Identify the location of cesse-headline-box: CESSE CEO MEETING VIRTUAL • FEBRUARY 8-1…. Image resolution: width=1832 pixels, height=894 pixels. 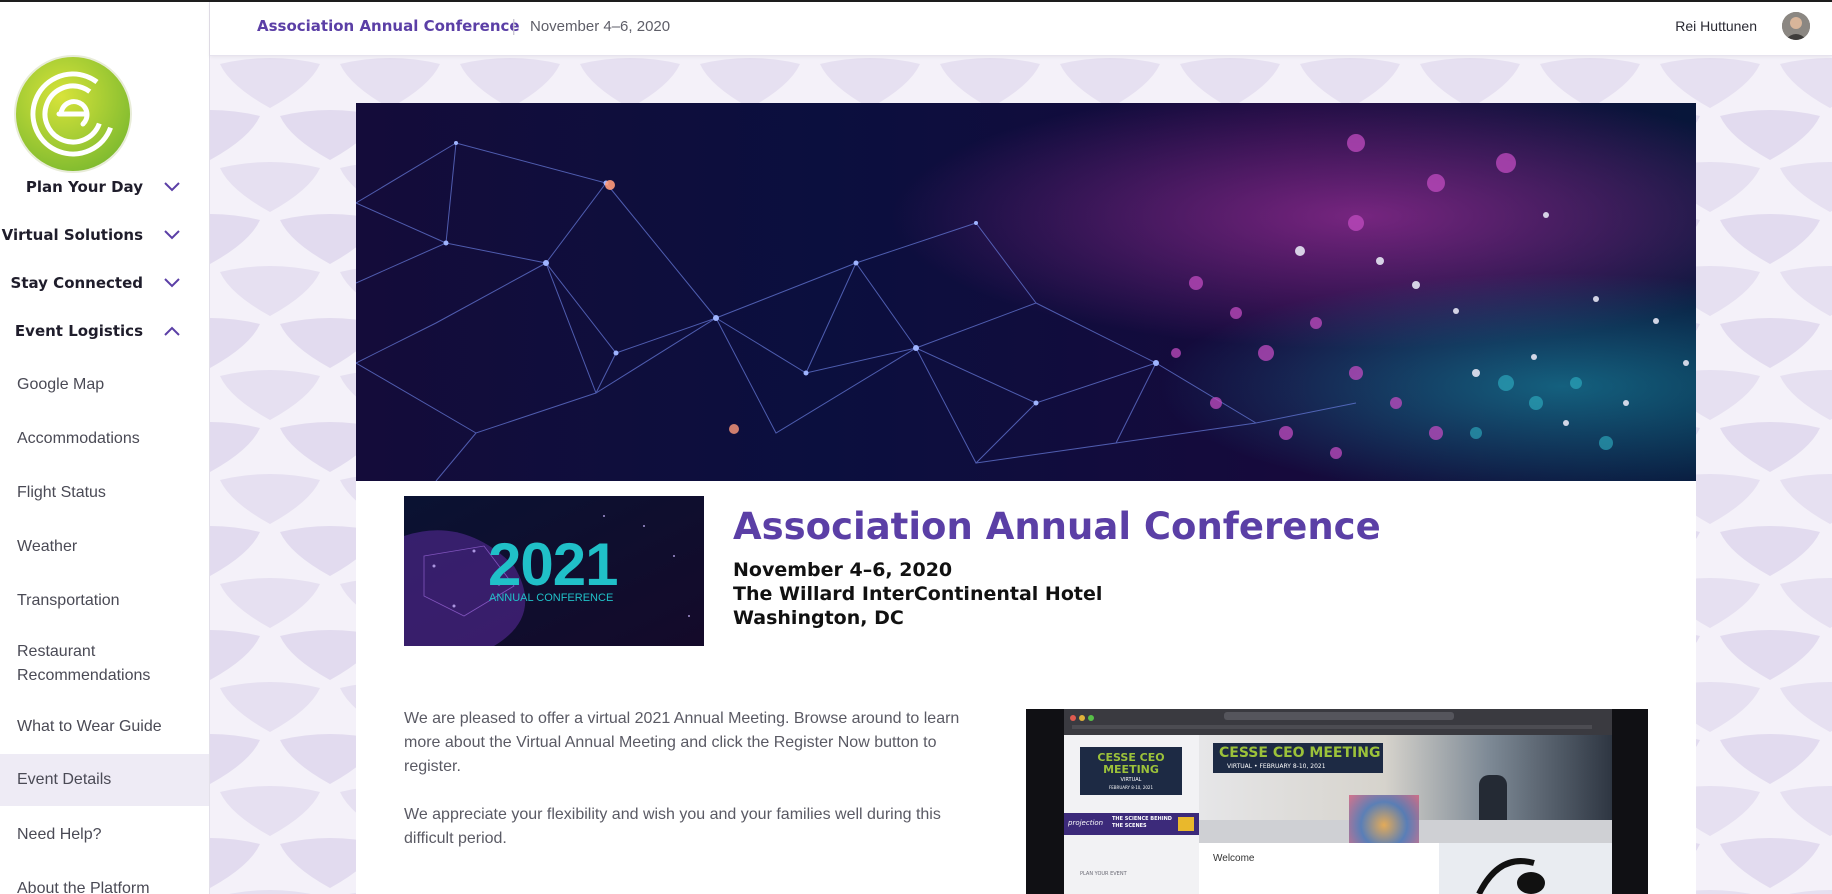
(1298, 758).